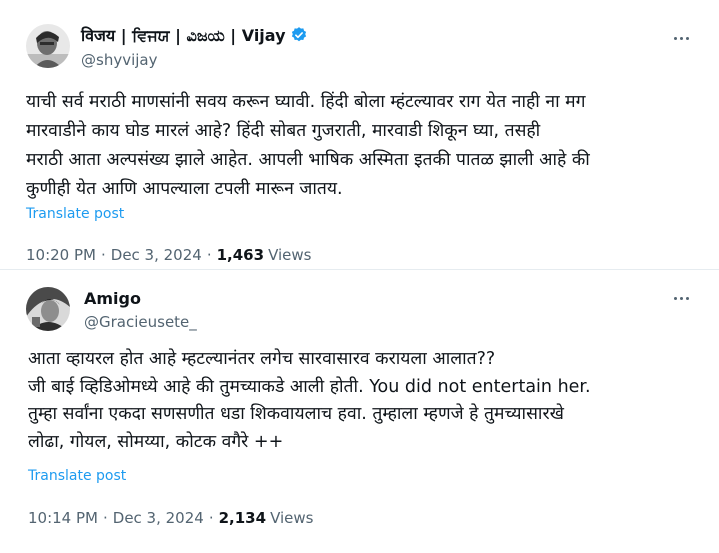 The width and height of the screenshot is (719, 553). Describe the element at coordinates (240, 255) in the screenshot. I see `views-count: 1,463` at that location.